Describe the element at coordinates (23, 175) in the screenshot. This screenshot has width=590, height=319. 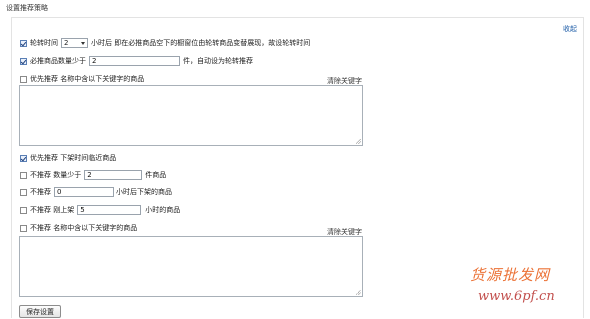
I see `min-stock-checkbox` at that location.